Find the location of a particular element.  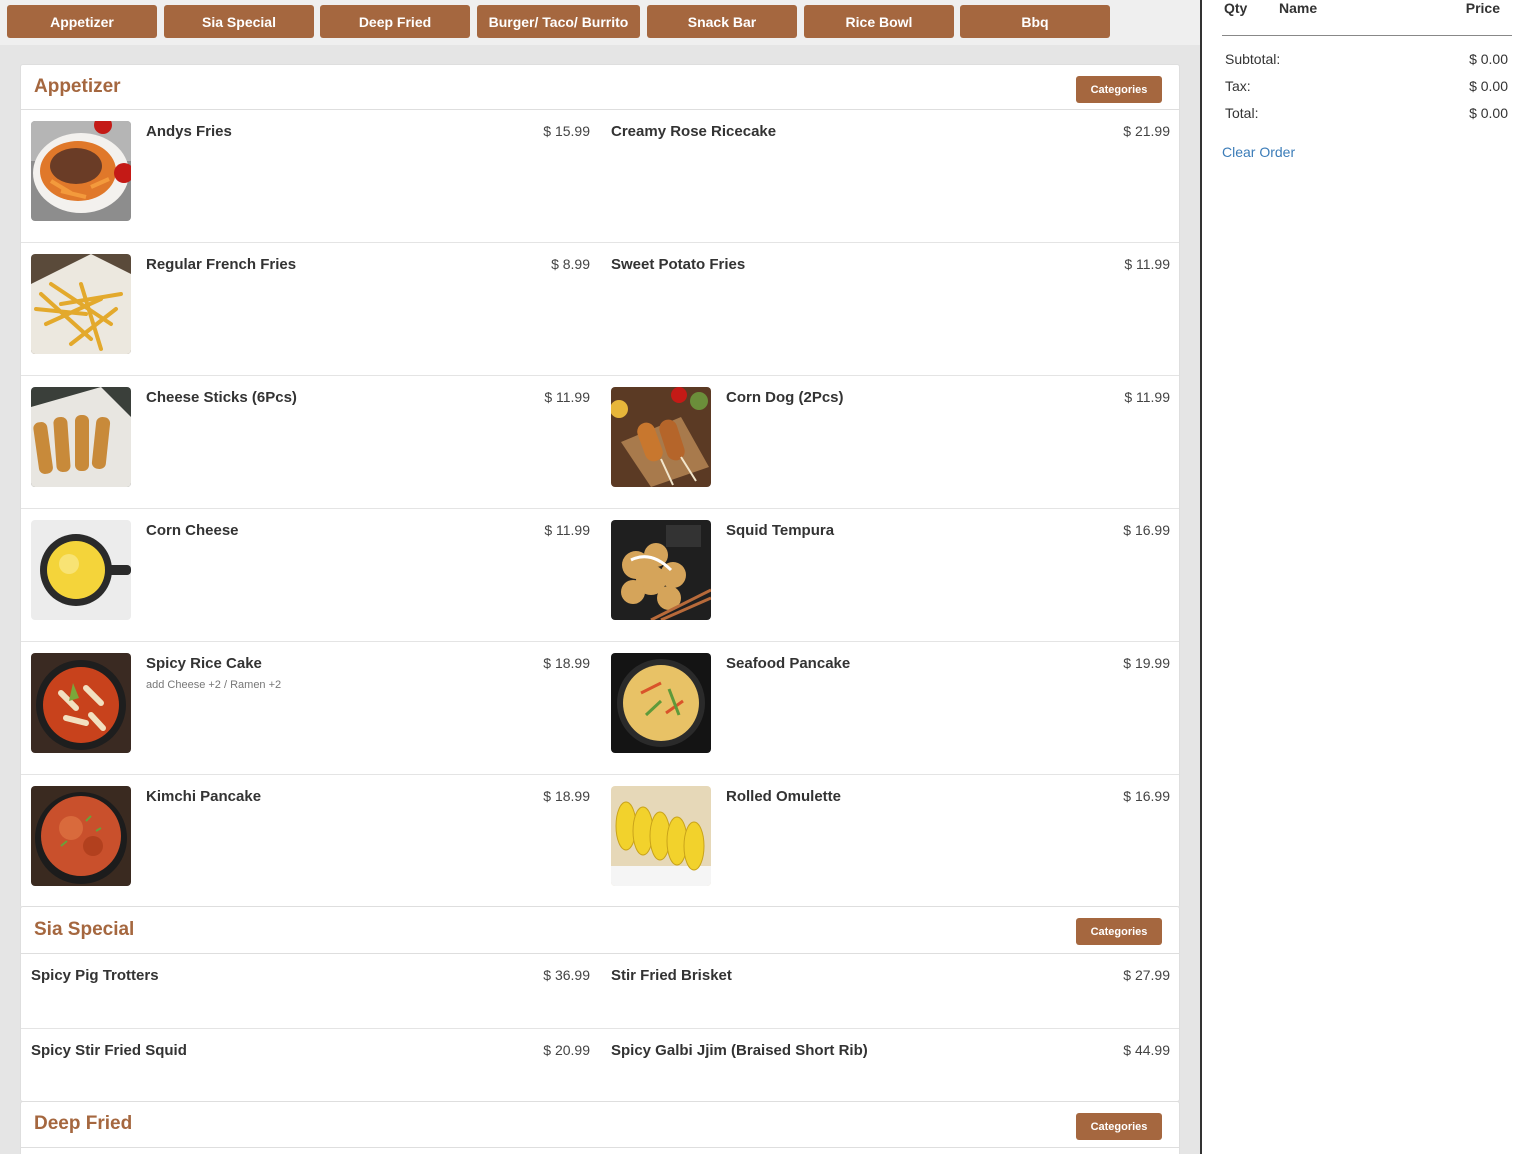

total-value: $ 0.00 is located at coordinates (1488, 113).